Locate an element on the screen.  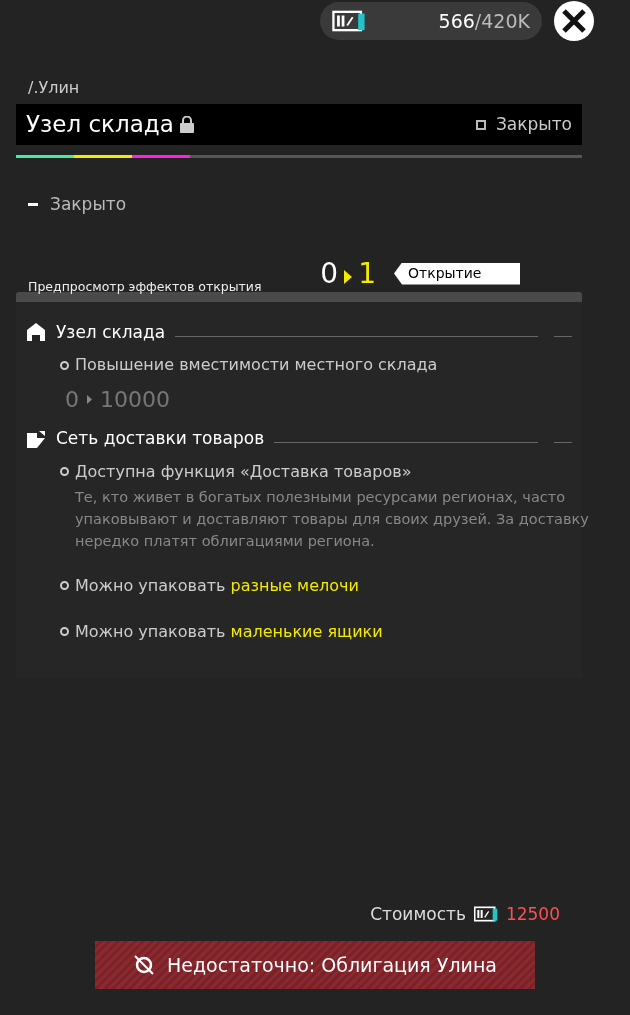
warning-text: Недостаточно: Облигация Улина is located at coordinates (332, 965).